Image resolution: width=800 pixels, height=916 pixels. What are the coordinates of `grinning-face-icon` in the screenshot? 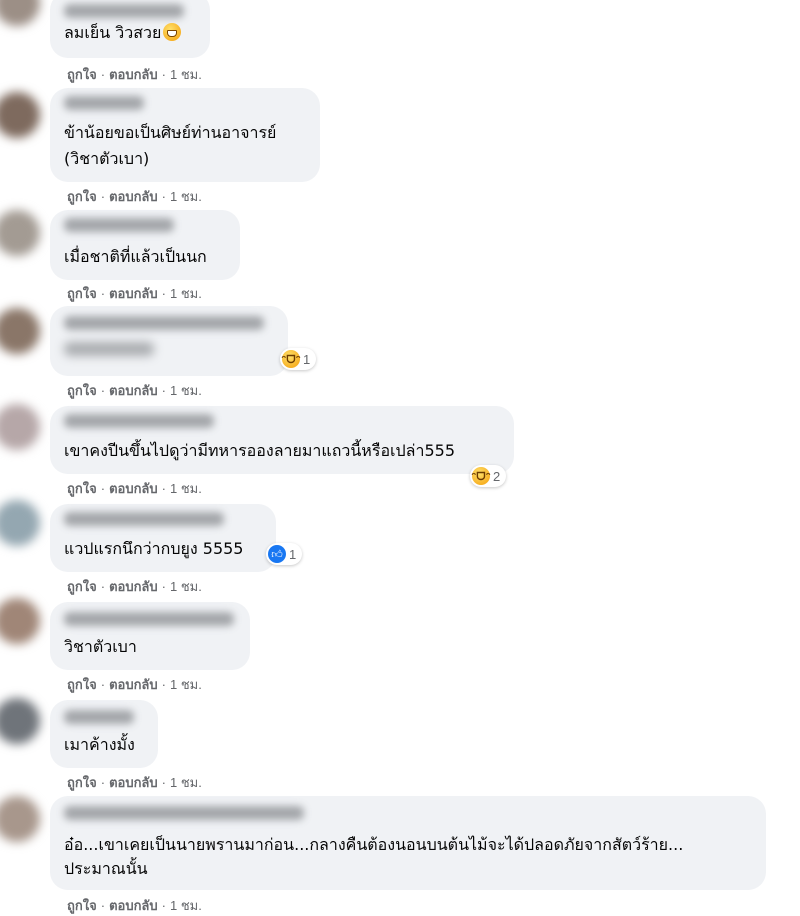 It's located at (172, 32).